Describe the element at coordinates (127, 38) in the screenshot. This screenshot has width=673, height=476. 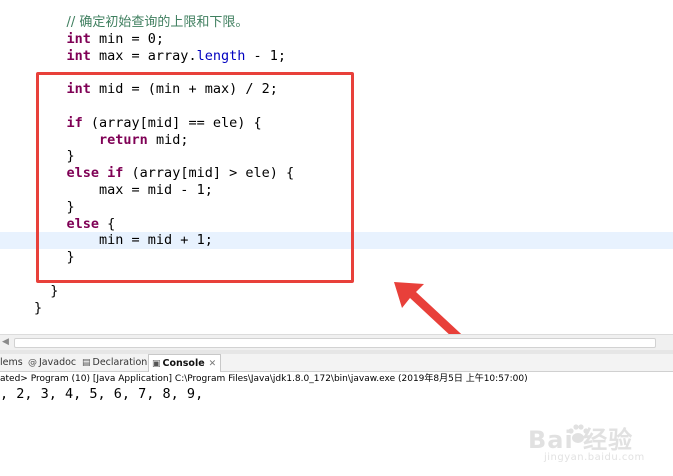
I see `code-text: min = 0;` at that location.